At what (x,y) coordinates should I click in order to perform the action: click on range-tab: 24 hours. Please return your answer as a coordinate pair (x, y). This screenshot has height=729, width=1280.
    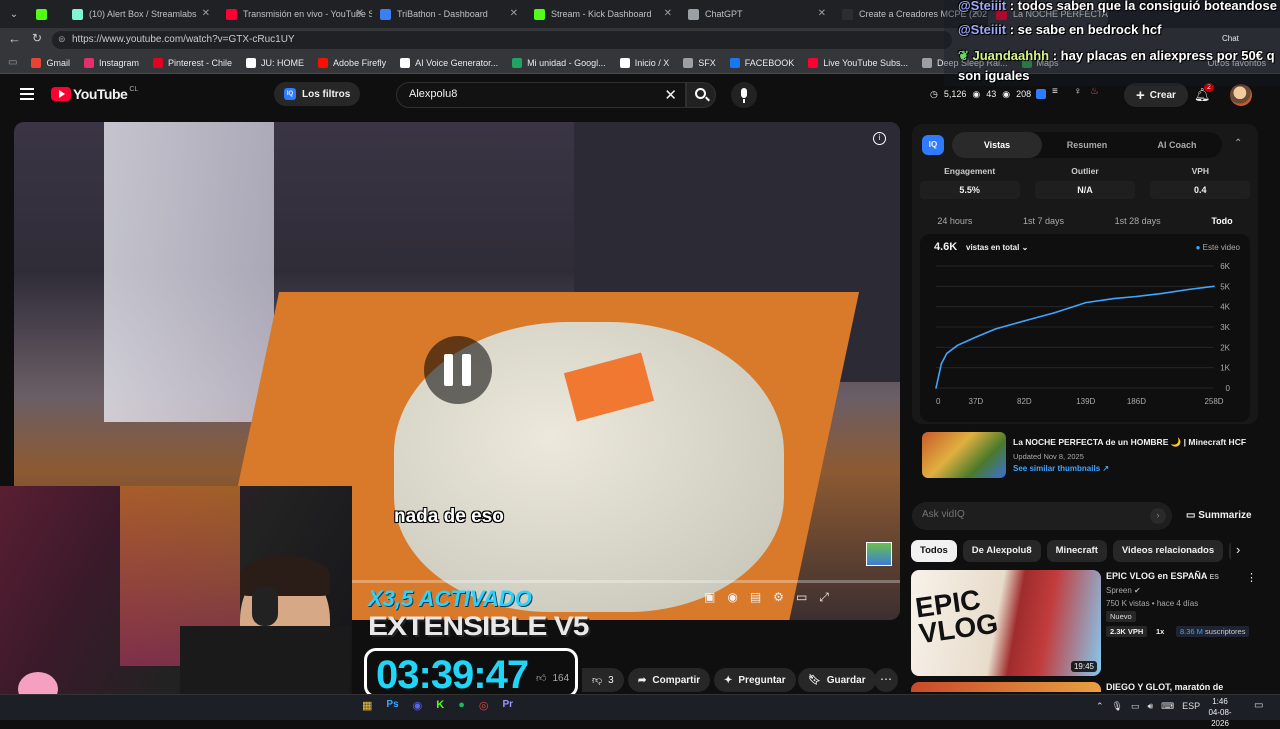
    Looking at the image, I should click on (954, 221).